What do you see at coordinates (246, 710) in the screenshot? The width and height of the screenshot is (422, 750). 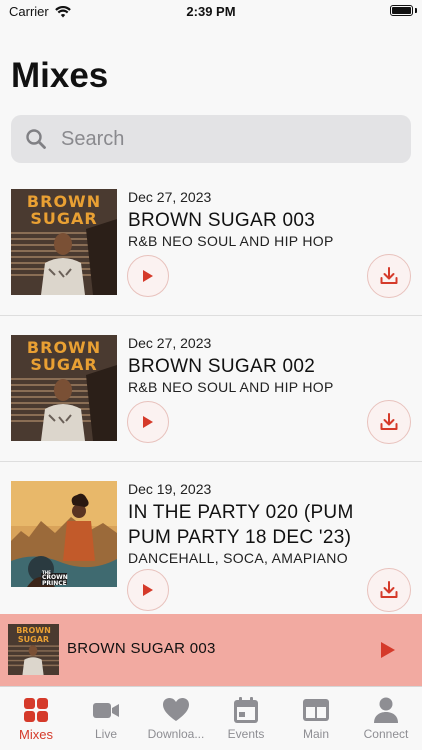 I see `calendar-icon` at bounding box center [246, 710].